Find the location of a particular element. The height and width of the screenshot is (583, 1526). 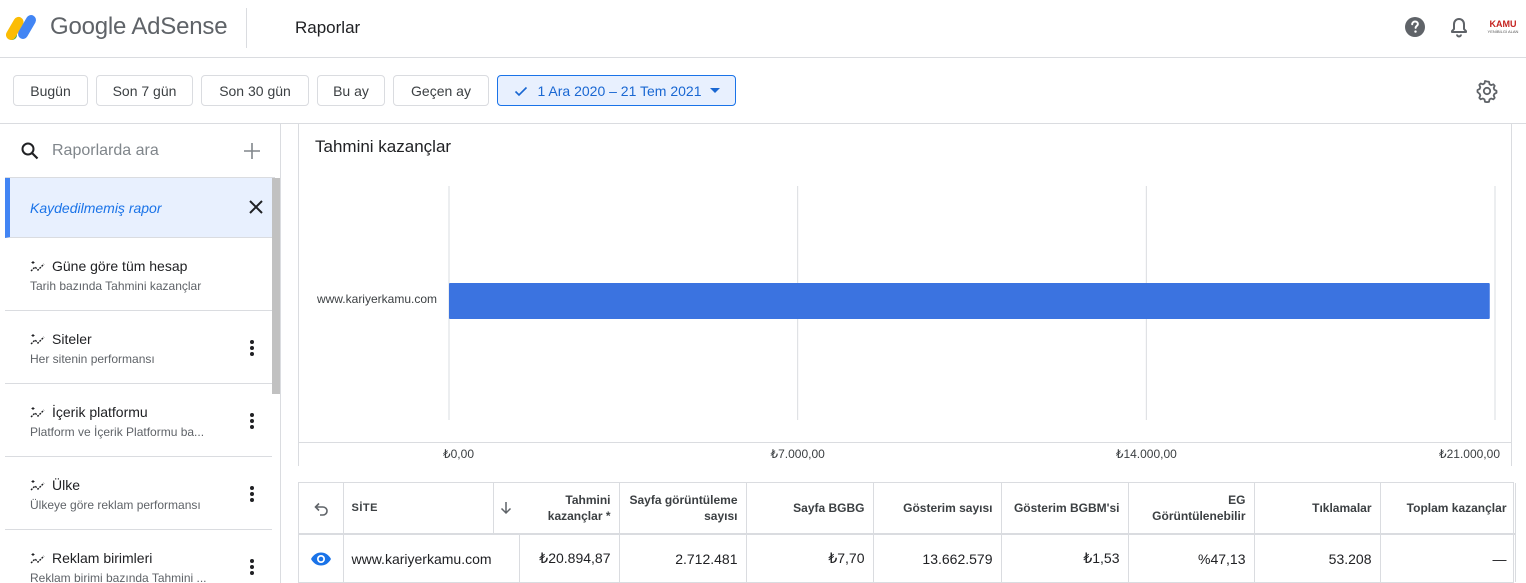

report-subtitle: Her sitenin performansı is located at coordinates (92, 359).